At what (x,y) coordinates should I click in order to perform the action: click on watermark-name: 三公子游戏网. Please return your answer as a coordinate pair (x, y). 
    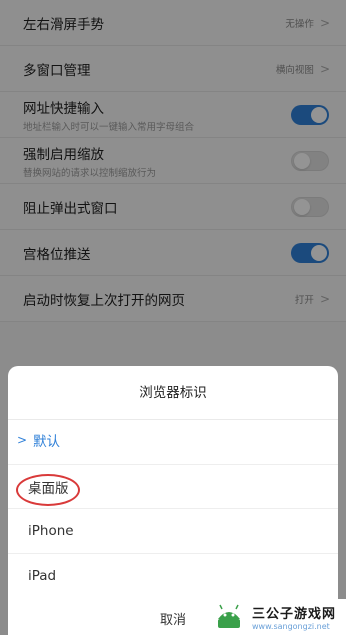
    Looking at the image, I should click on (294, 614).